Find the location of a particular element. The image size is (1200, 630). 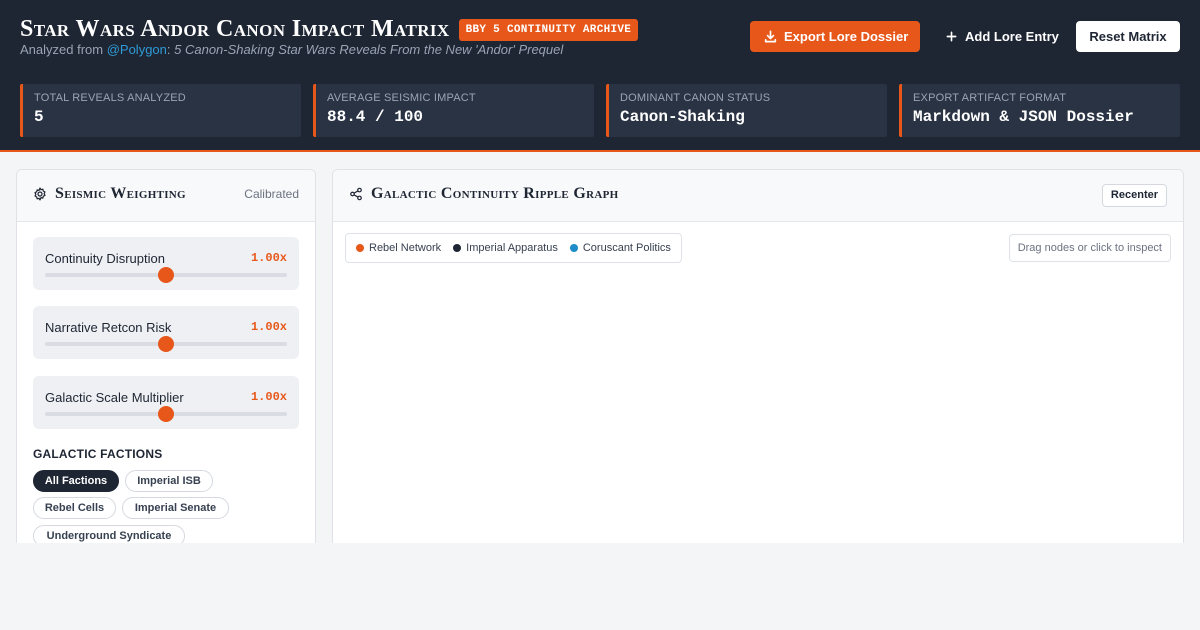

slider-galactic-scale-multiplier: Galactic Scale Multiplier 1.00x is located at coordinates (166, 402).